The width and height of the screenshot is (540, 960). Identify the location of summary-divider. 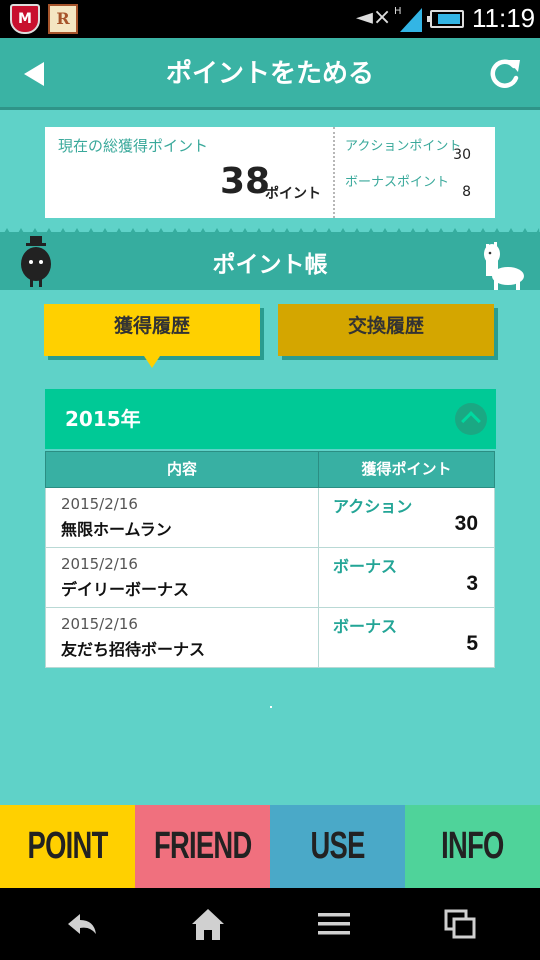
(334, 172).